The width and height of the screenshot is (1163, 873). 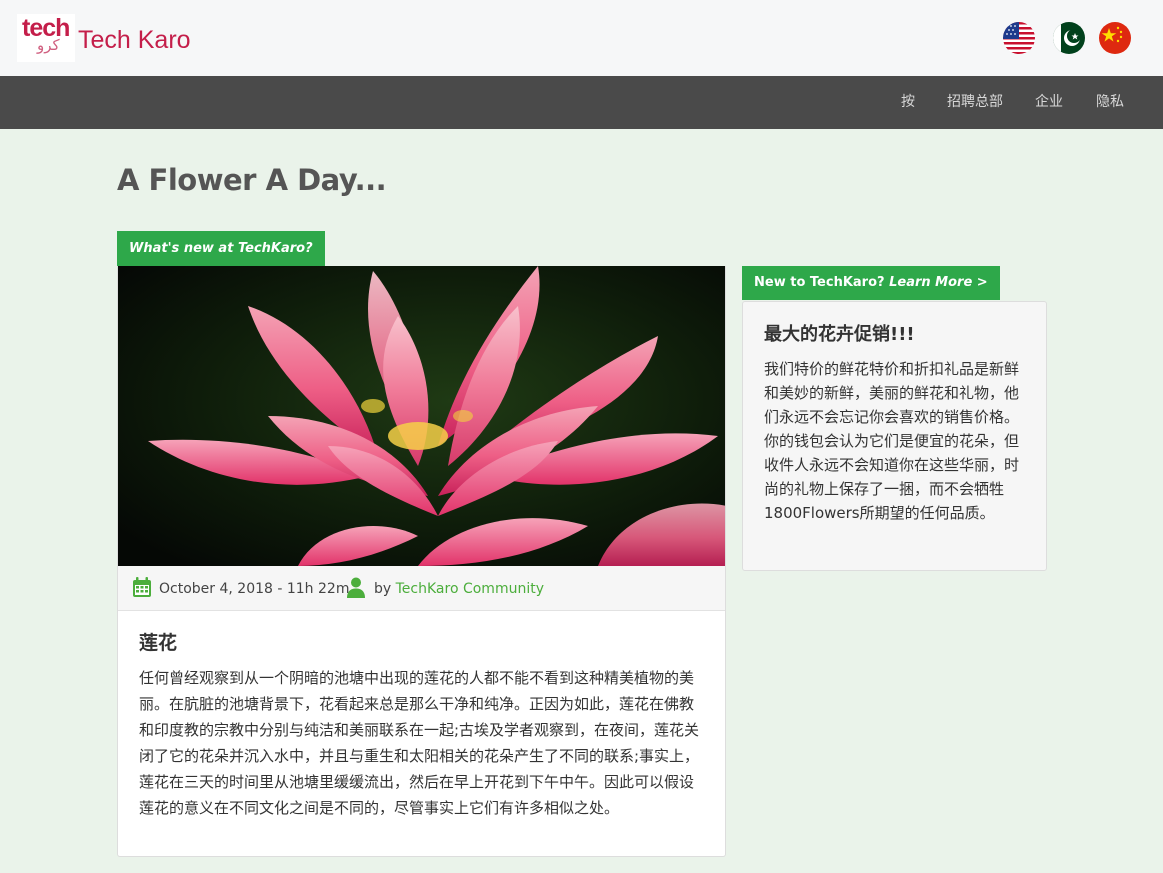 What do you see at coordinates (254, 589) in the screenshot?
I see `post-date: October 4, 2018 - 11h 22m` at bounding box center [254, 589].